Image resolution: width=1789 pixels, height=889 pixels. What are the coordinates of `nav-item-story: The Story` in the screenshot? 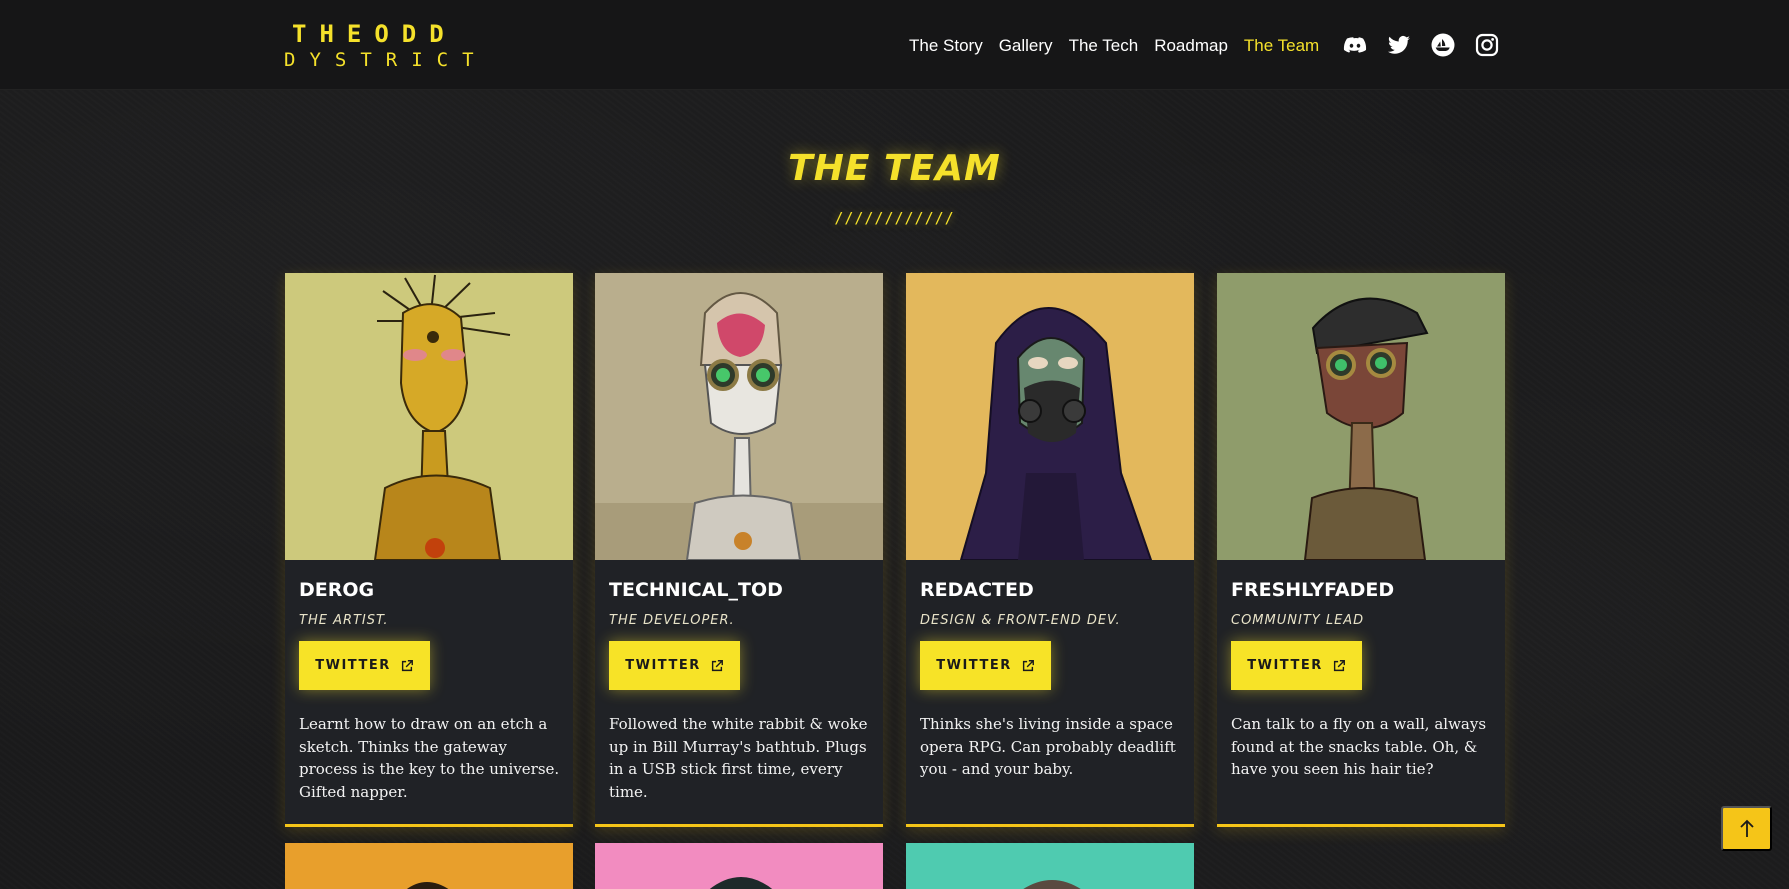 It's located at (946, 46).